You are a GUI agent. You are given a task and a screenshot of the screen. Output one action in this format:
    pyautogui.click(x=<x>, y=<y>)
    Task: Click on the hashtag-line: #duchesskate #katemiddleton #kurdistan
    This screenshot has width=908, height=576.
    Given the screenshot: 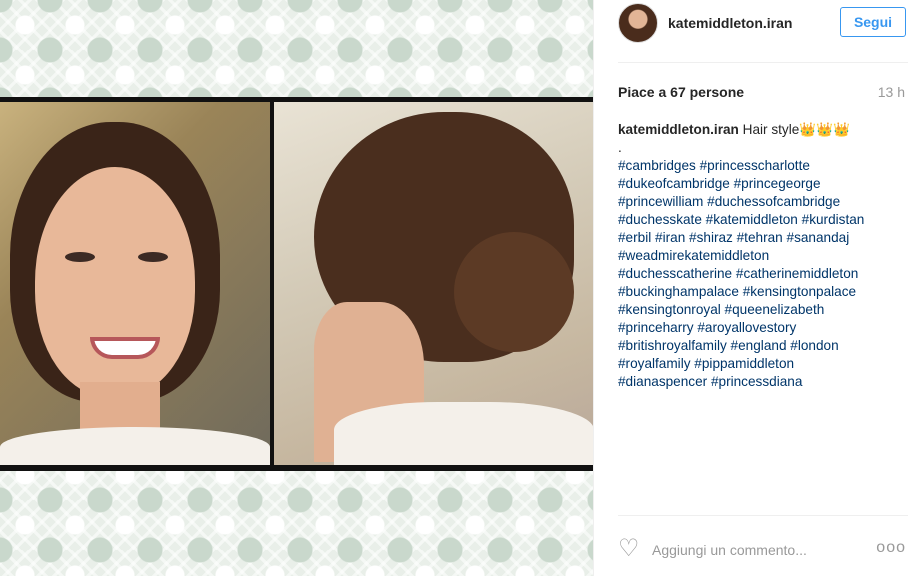 What is the action you would take?
    pyautogui.click(x=762, y=220)
    